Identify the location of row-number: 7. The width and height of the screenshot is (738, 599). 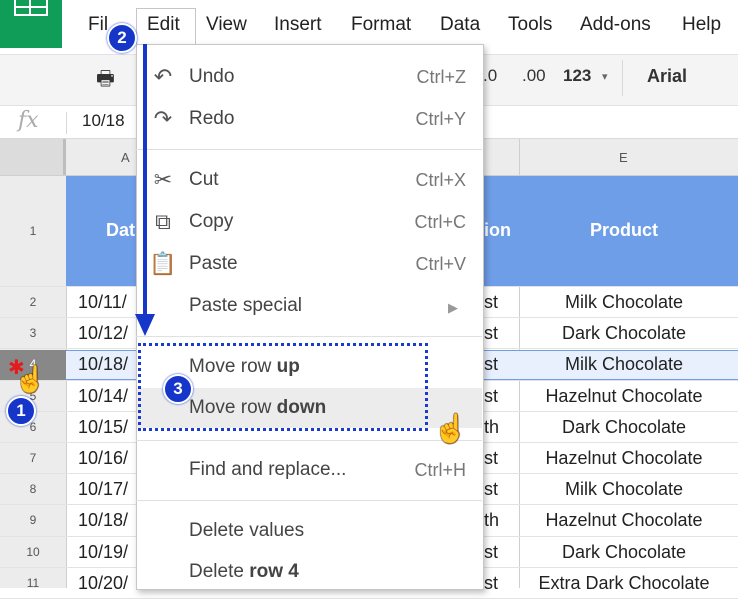
(33, 458).